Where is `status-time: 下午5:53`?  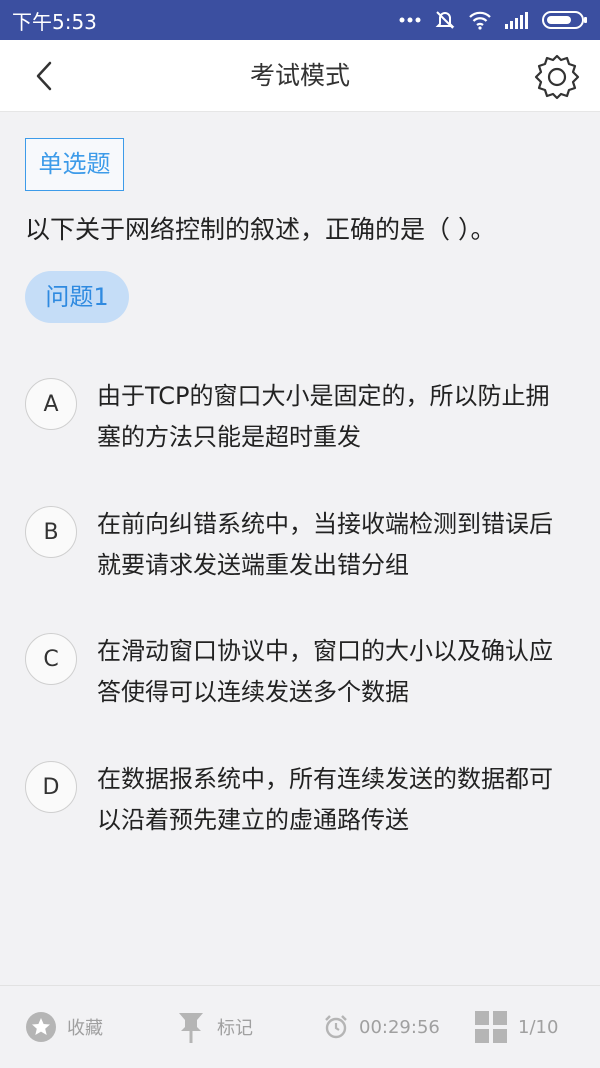 status-time: 下午5:53 is located at coordinates (54, 21).